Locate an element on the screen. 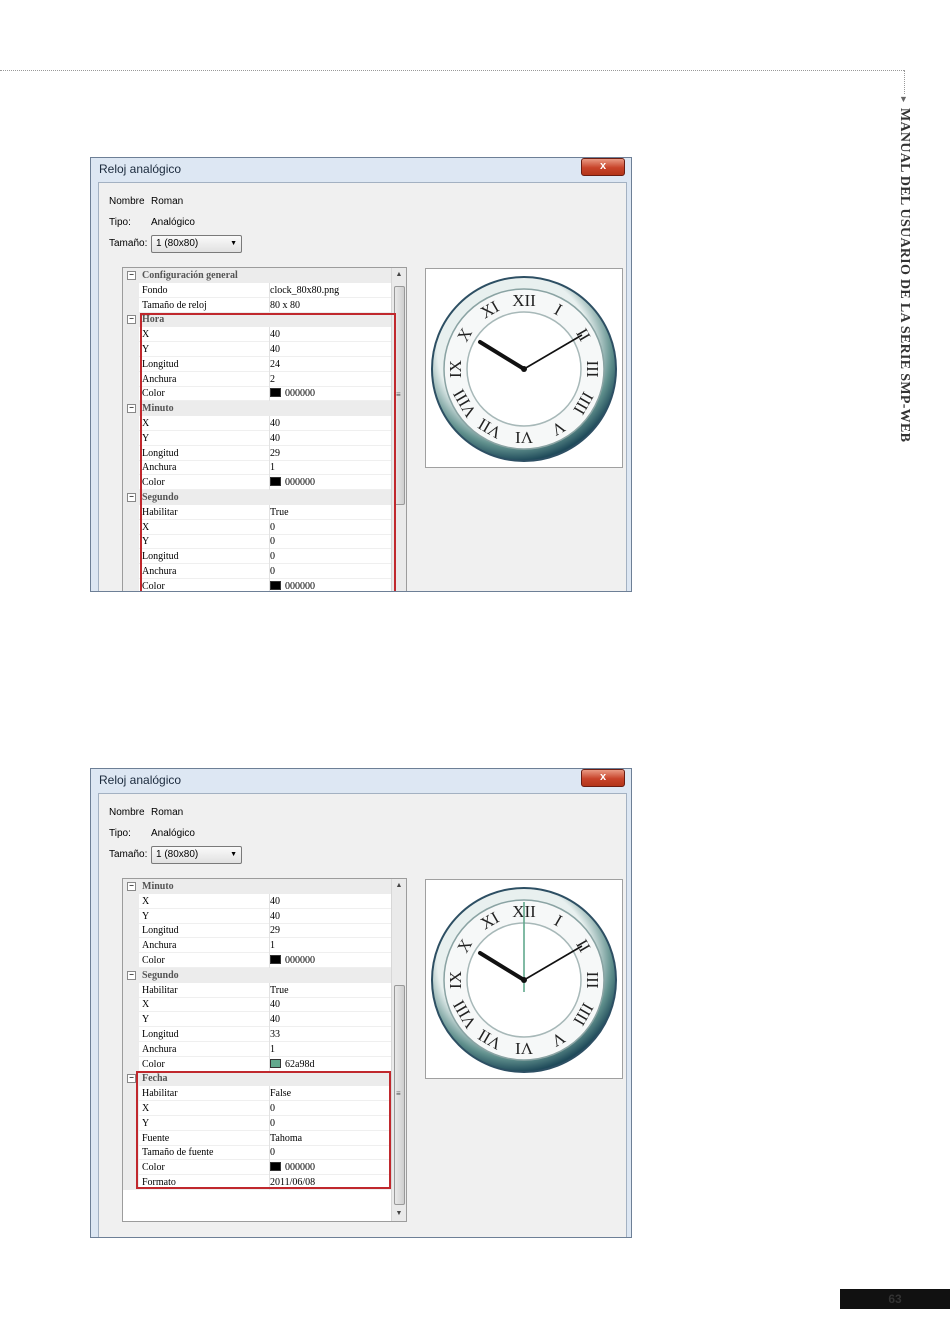  grid-property-row: Habilitar True is located at coordinates (258, 990).